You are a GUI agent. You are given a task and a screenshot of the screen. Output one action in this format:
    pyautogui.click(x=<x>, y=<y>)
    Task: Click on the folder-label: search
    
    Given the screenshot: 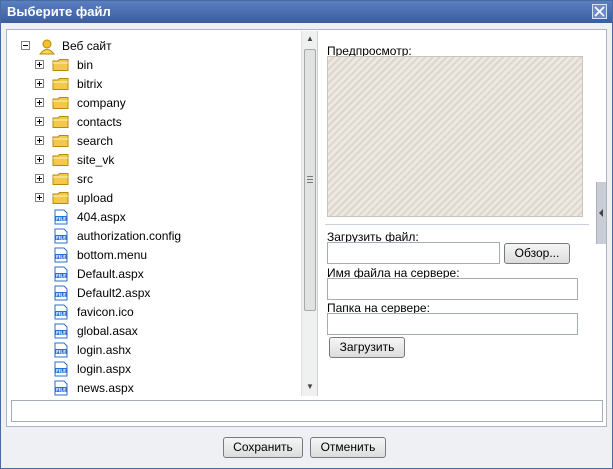 What is the action you would take?
    pyautogui.click(x=95, y=141)
    